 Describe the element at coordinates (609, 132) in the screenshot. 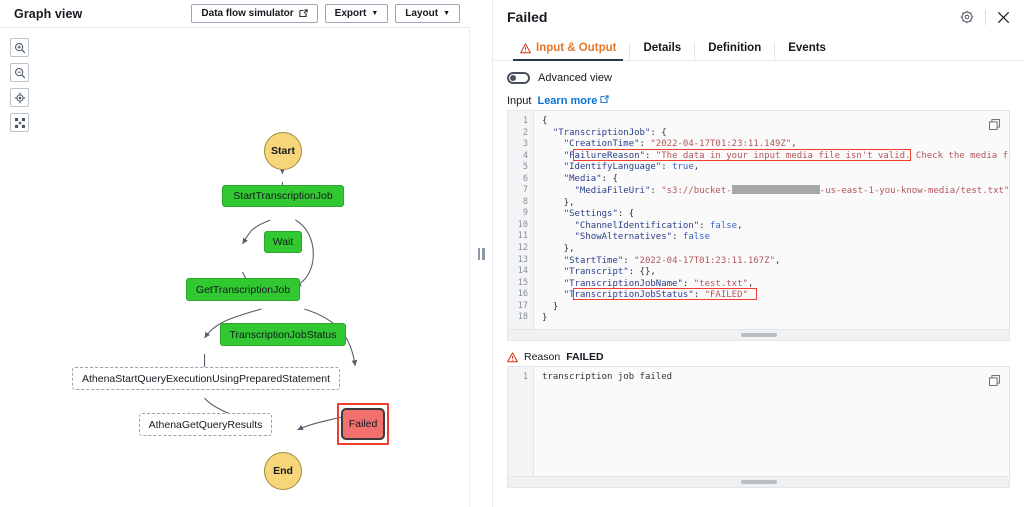

I see `code-line: "TranscriptionJob": {` at that location.